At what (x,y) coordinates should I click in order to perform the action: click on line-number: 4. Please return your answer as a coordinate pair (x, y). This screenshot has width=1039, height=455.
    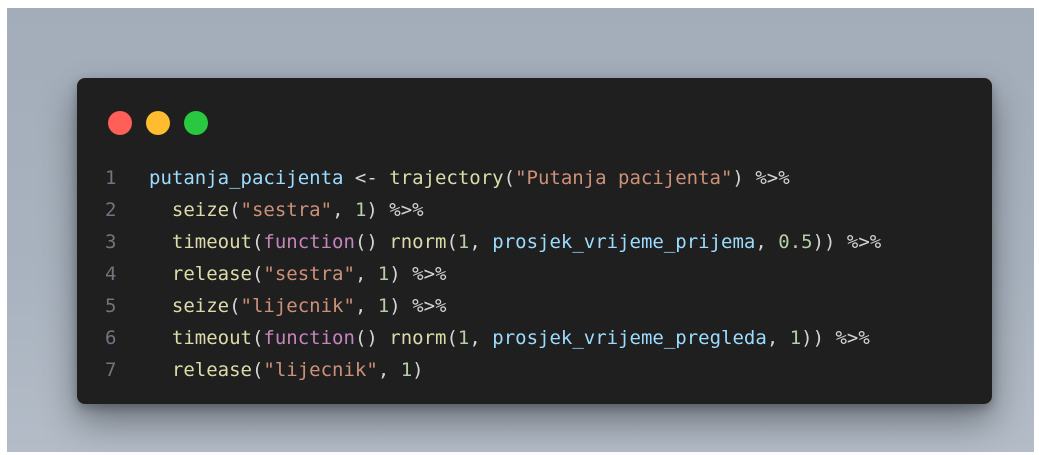
    Looking at the image, I should click on (111, 274).